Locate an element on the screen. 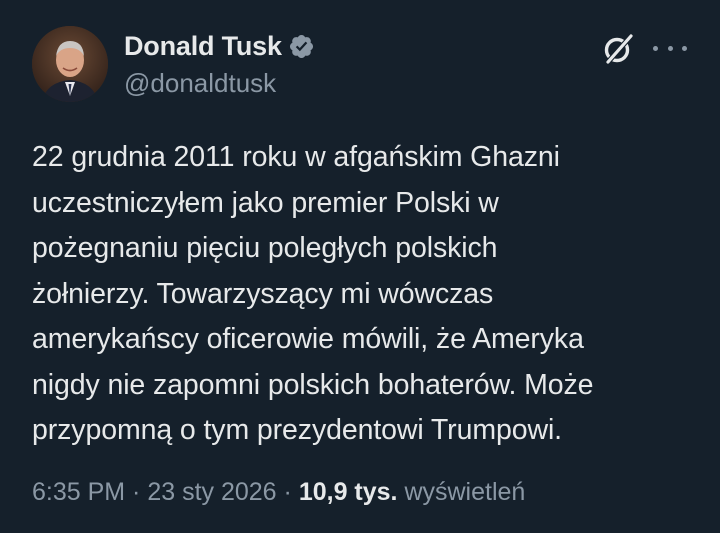 The width and height of the screenshot is (720, 533). grok-icon is located at coordinates (619, 49).